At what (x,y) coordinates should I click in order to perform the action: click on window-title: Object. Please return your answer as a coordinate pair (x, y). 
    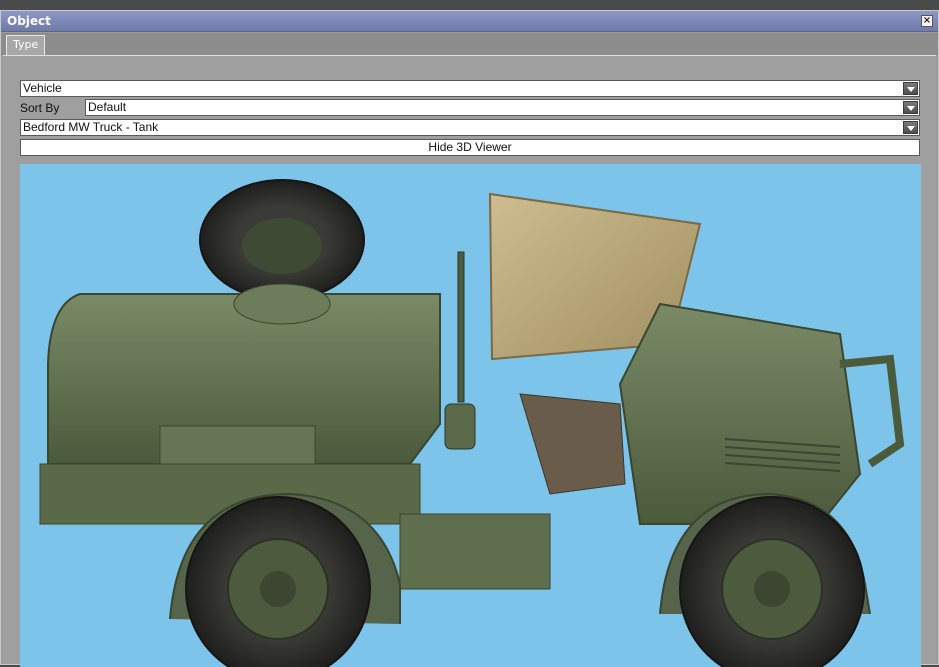
    Looking at the image, I should click on (29, 21).